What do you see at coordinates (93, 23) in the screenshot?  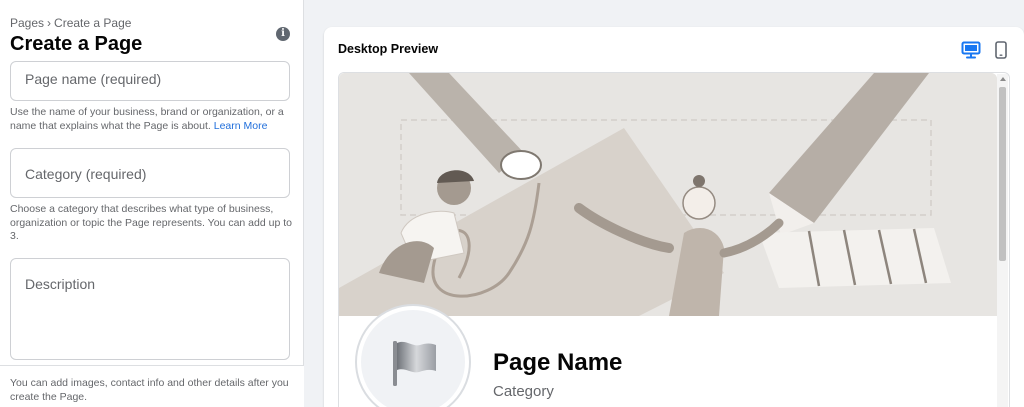 I see `breadcrumb-current: Create a Page` at bounding box center [93, 23].